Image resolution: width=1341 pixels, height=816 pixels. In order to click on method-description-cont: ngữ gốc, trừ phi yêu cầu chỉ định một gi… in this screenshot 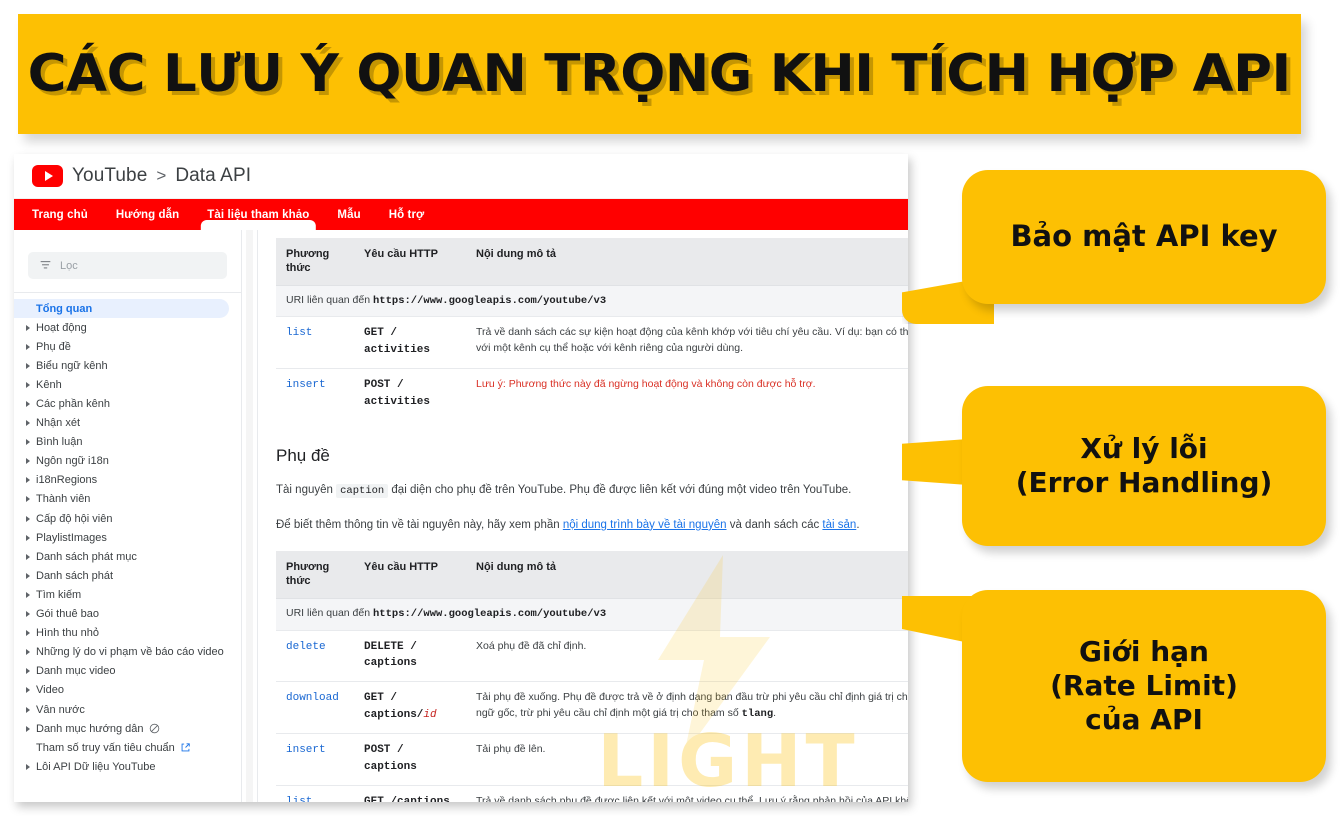, I will do `click(609, 712)`.